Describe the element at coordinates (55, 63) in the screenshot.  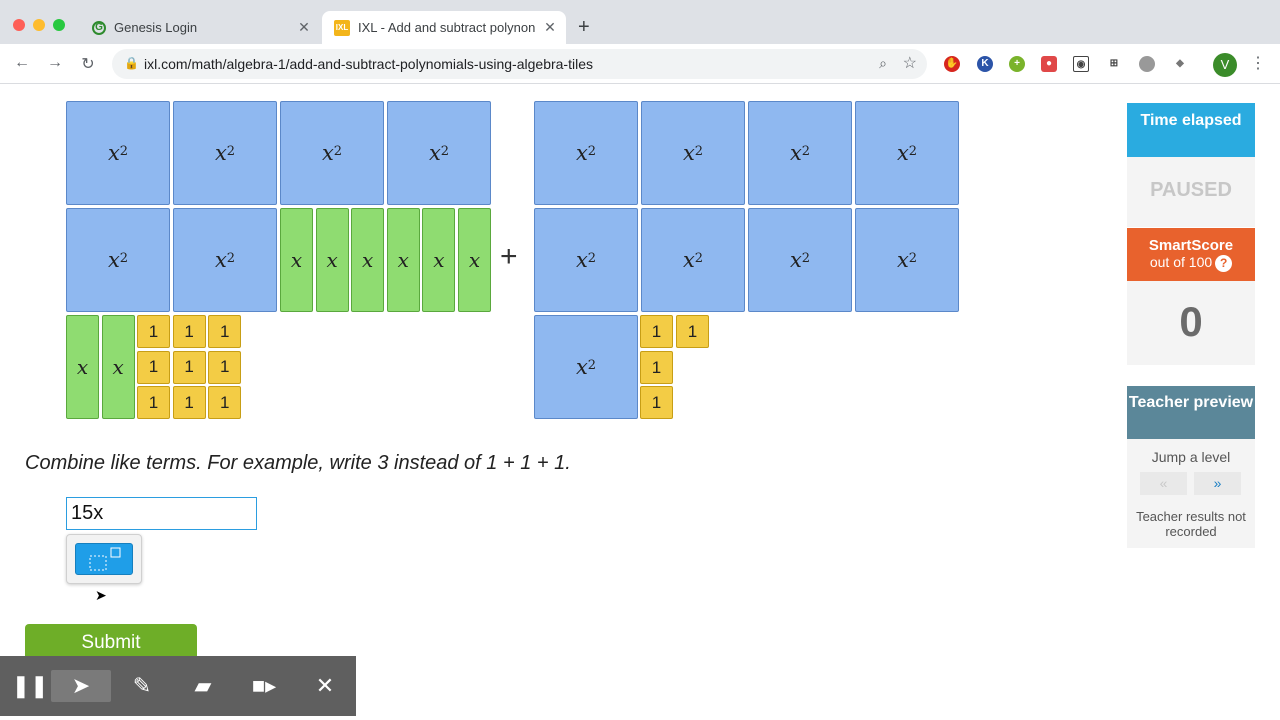
I see `forward-arrow-icon: →` at that location.